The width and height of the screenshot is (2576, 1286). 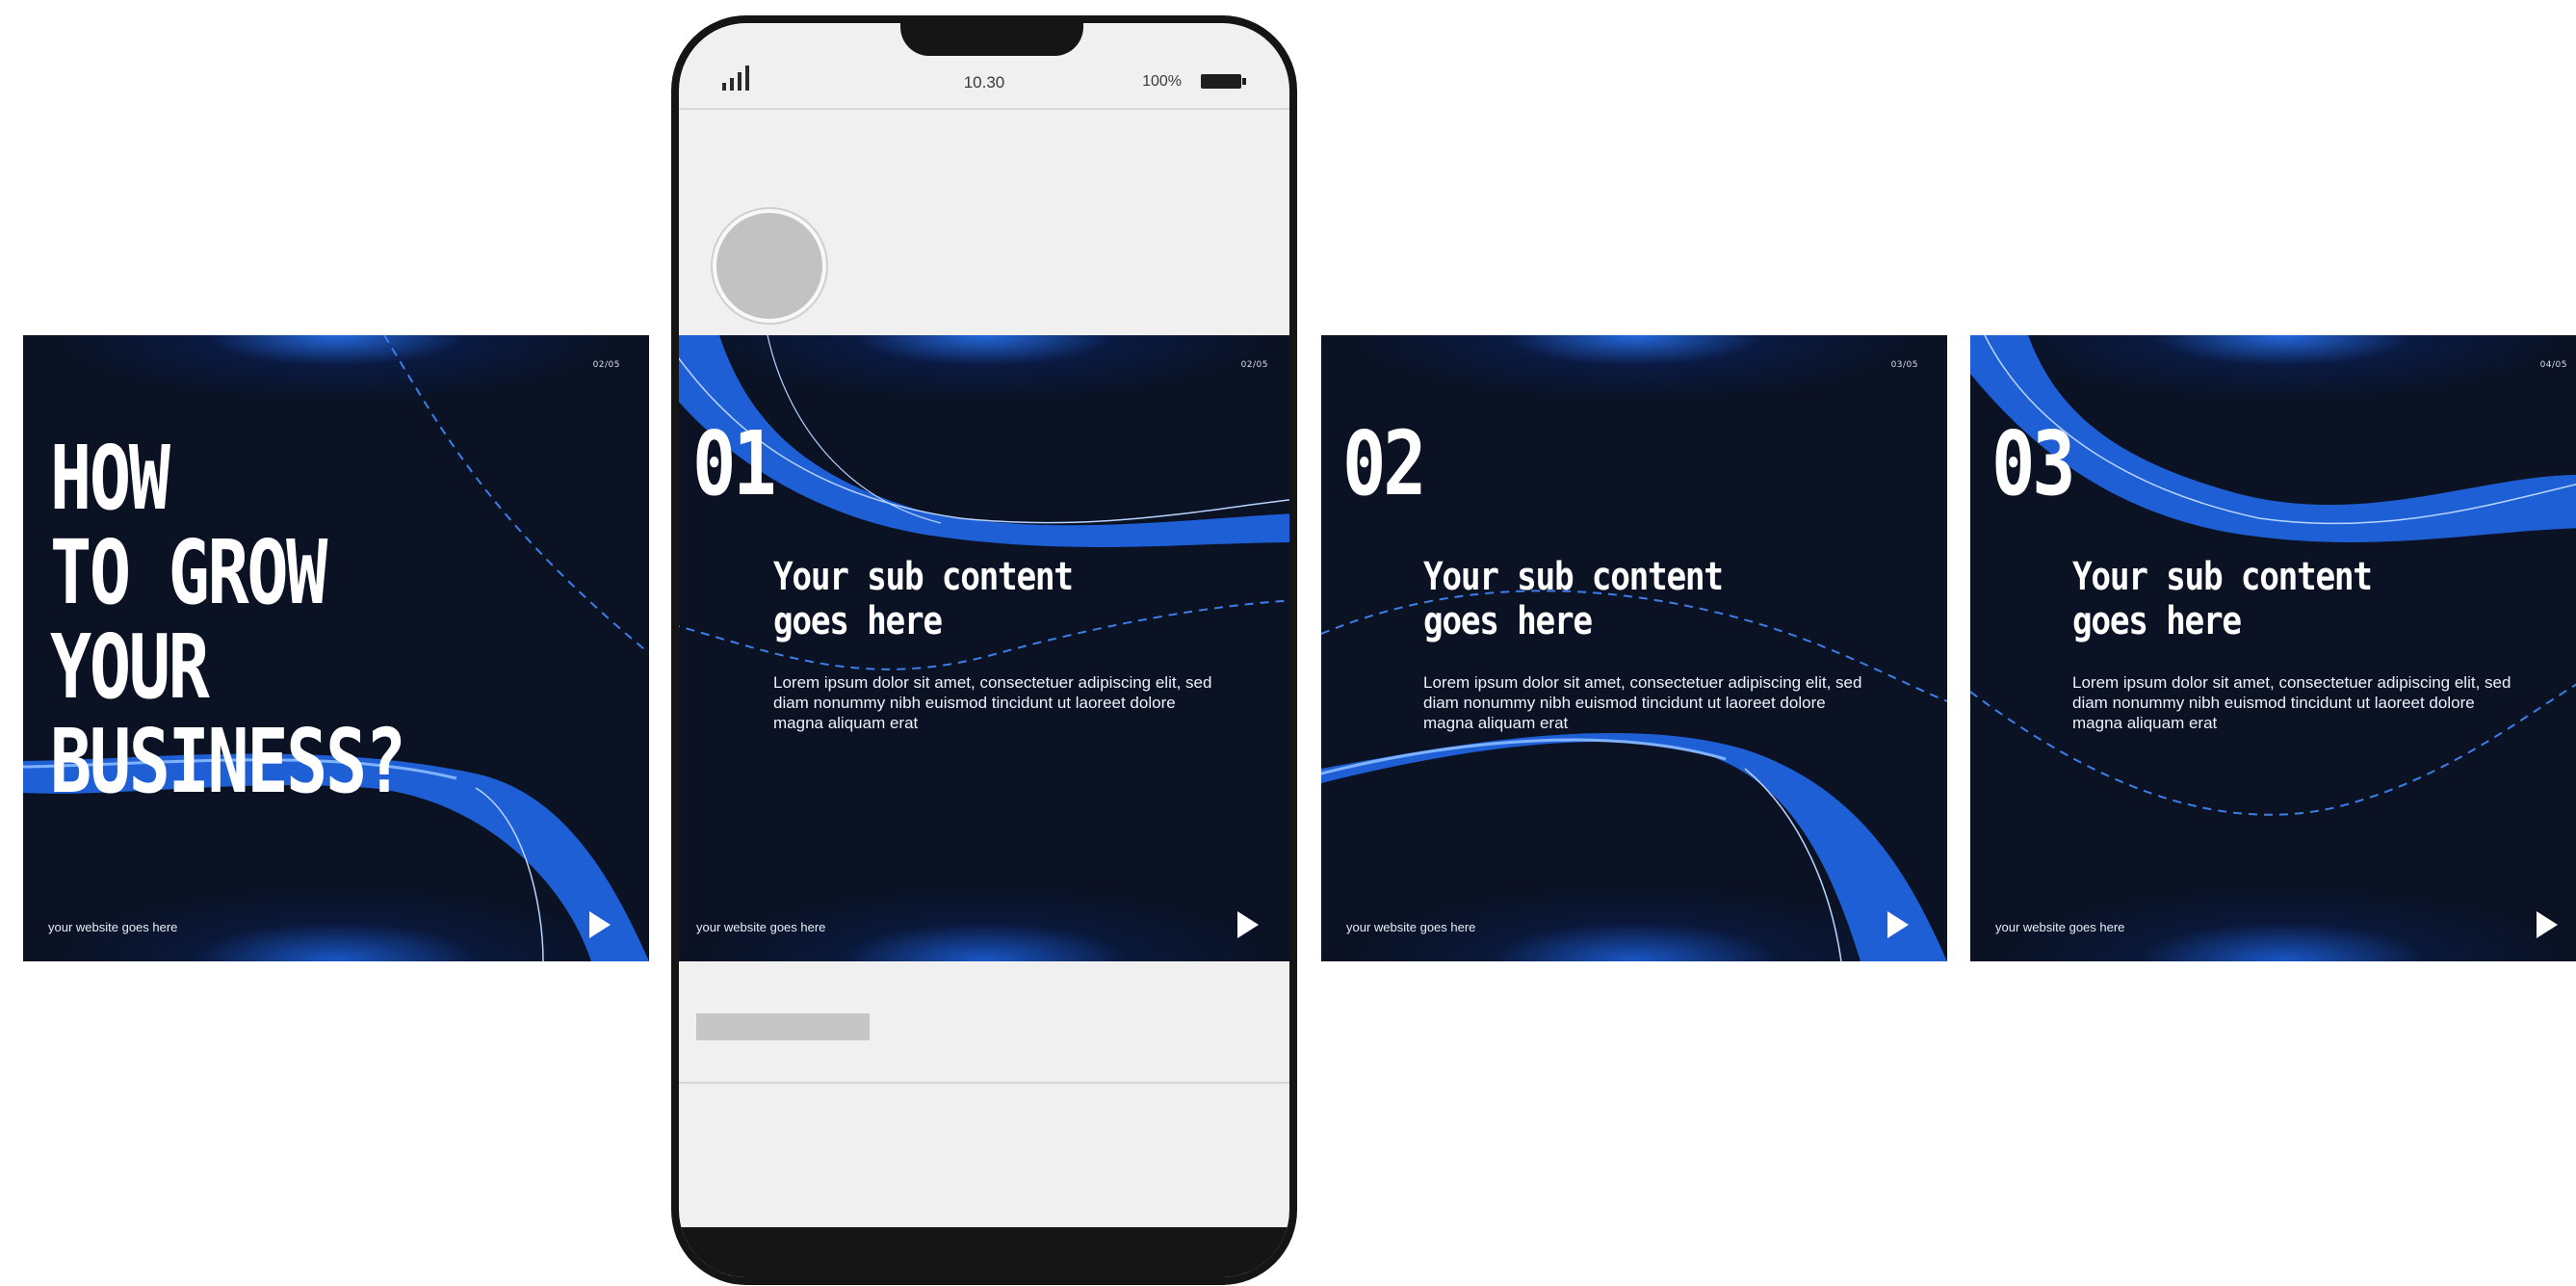 What do you see at coordinates (2553, 365) in the screenshot?
I see `page-number: 04/05` at bounding box center [2553, 365].